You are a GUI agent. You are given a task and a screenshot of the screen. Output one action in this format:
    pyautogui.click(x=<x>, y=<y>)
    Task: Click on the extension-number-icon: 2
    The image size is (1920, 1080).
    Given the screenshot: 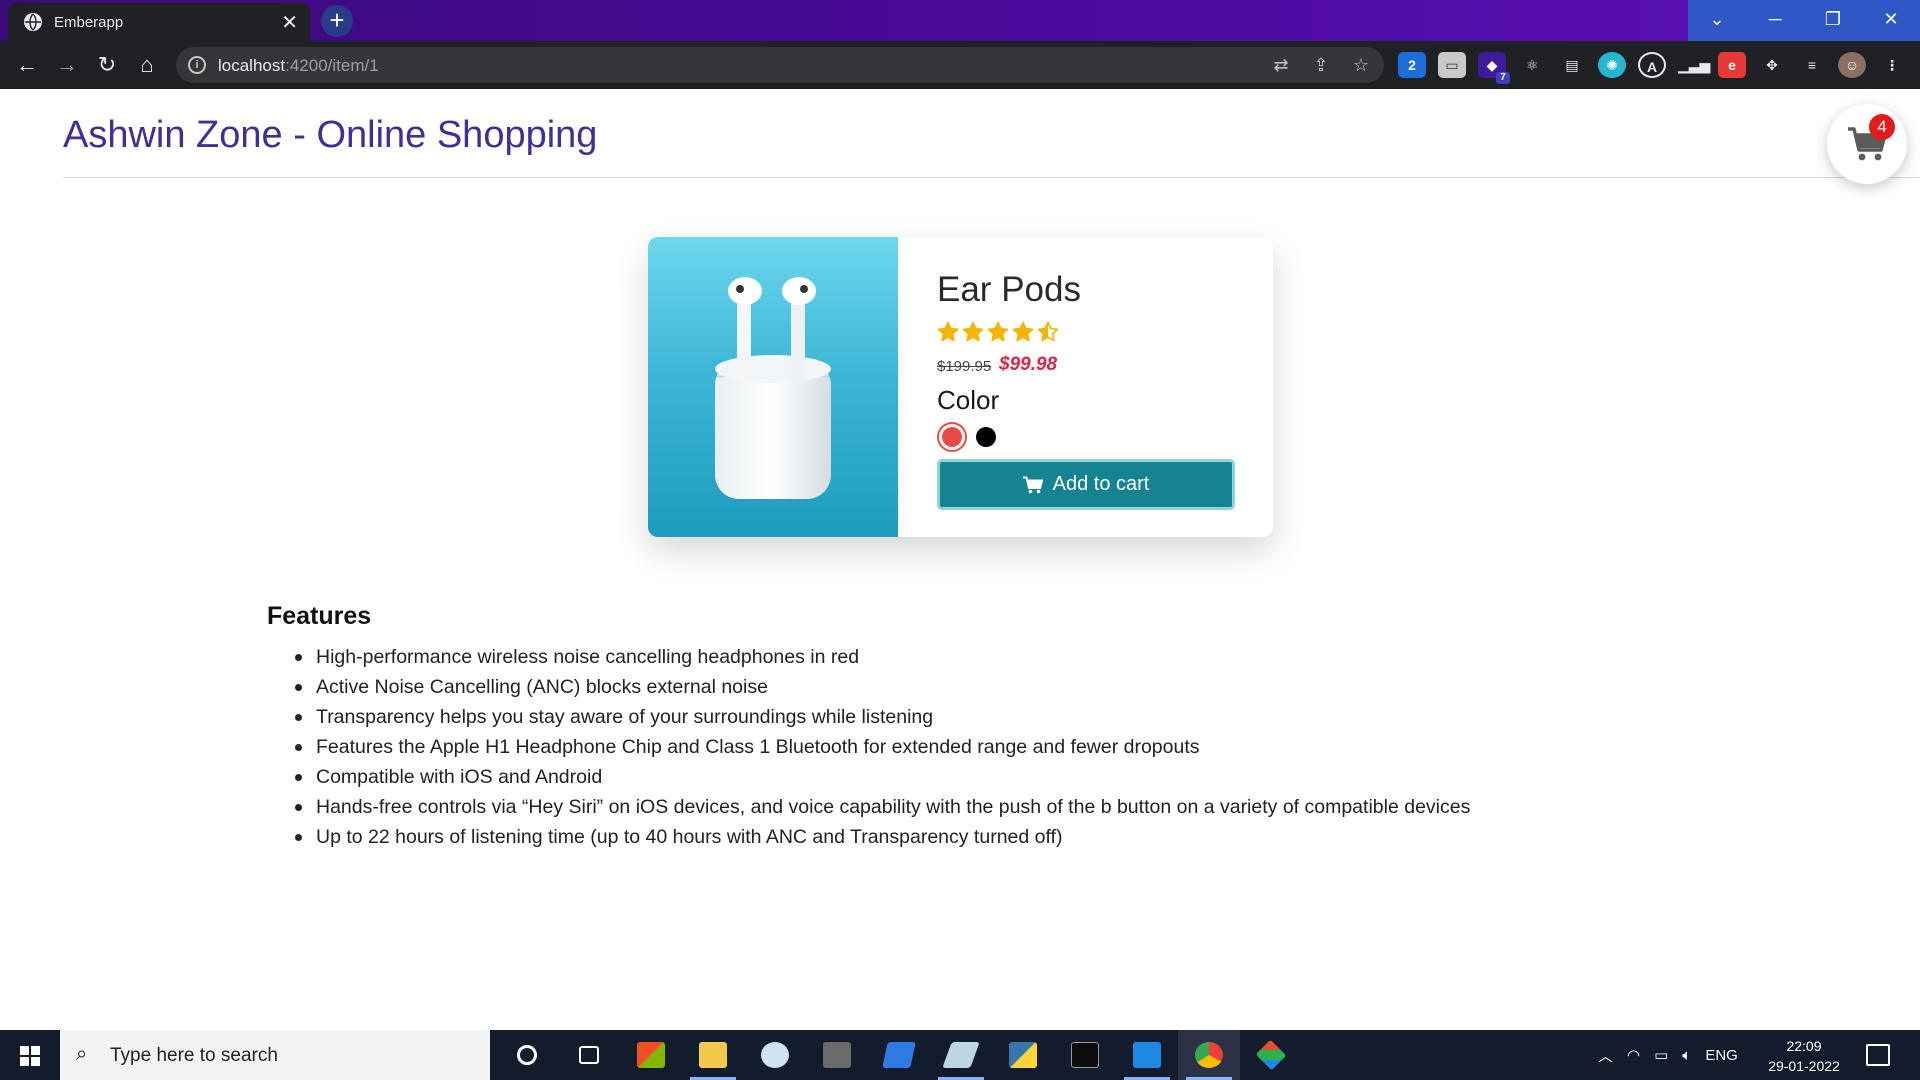 What is the action you would take?
    pyautogui.click(x=1412, y=65)
    